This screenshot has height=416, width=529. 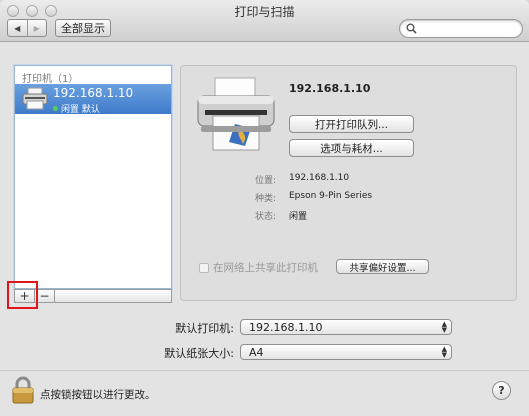 I want to click on lock-message: 点按锁按钮以进行更改。, so click(x=98, y=395).